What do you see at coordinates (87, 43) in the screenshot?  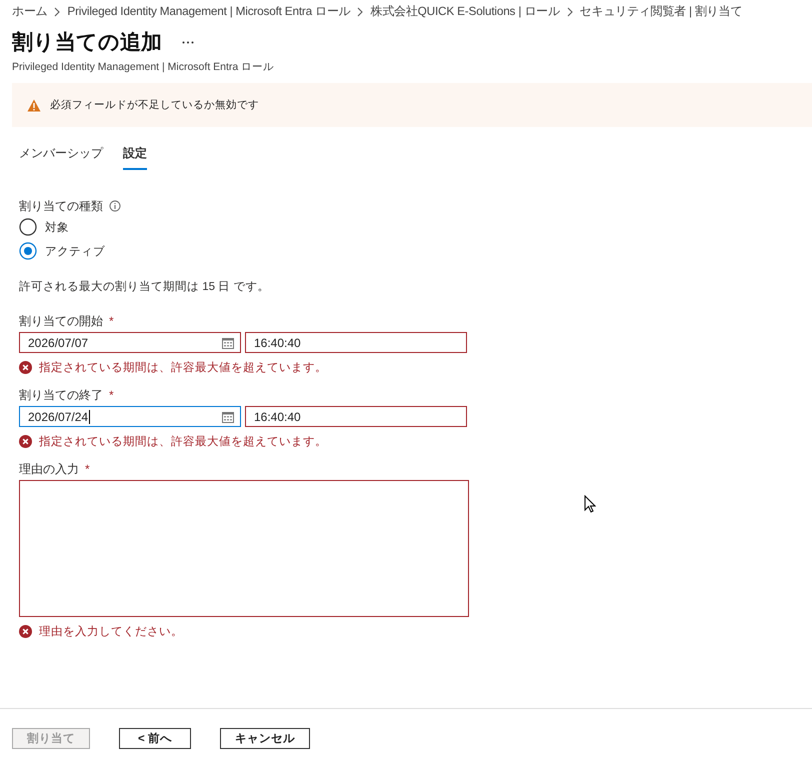 I see `page-title: 割り当ての追加` at bounding box center [87, 43].